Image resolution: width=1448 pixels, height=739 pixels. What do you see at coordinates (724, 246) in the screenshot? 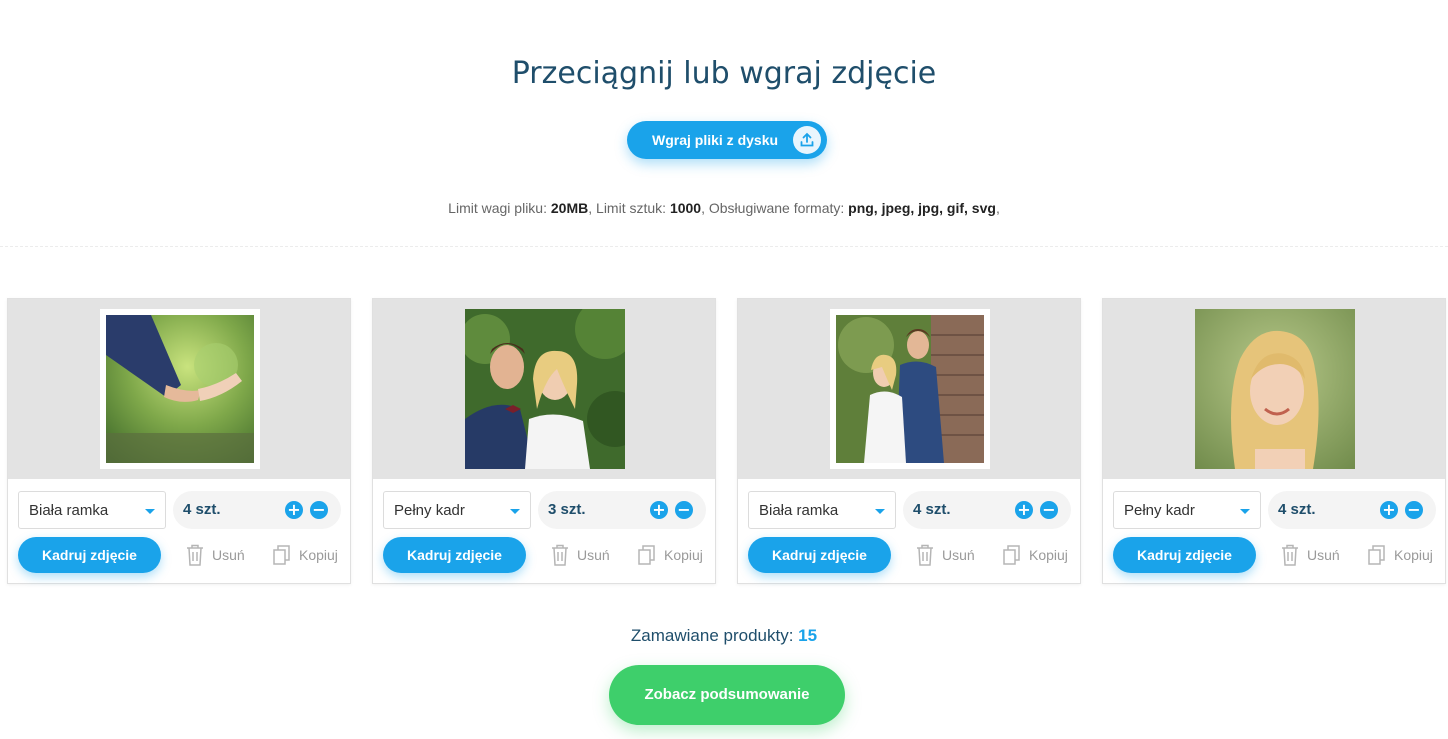
I see `section-divider` at bounding box center [724, 246].